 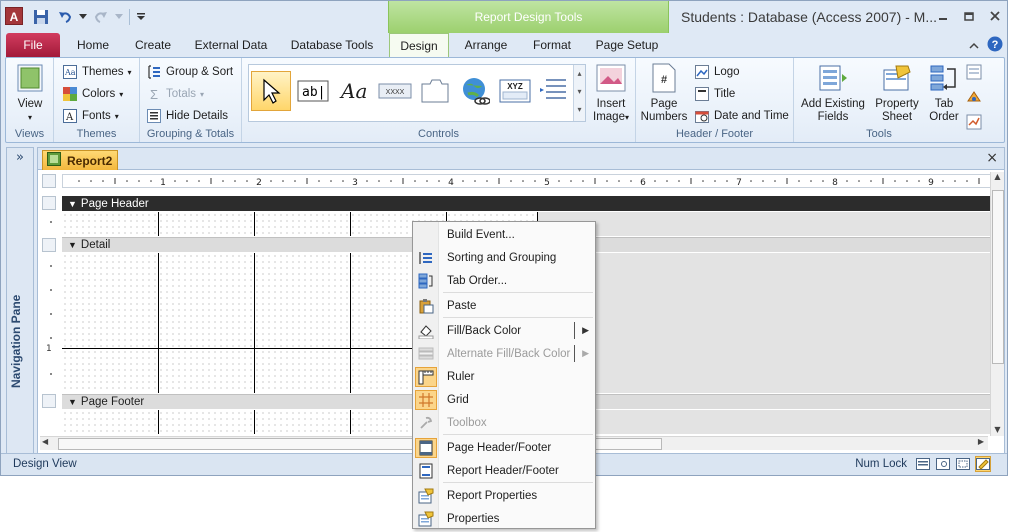 What do you see at coordinates (49, 401) in the screenshot?
I see `page-footer-selector` at bounding box center [49, 401].